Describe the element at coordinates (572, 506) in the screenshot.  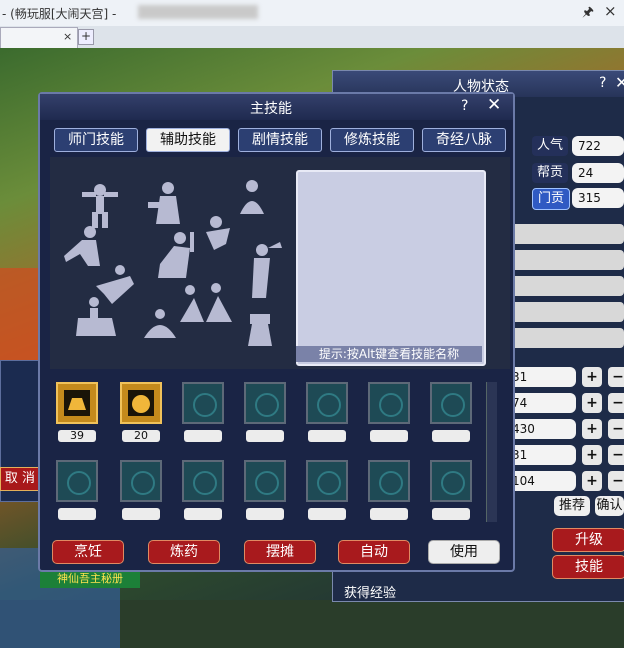
I see `recommend-button: 推荐` at that location.